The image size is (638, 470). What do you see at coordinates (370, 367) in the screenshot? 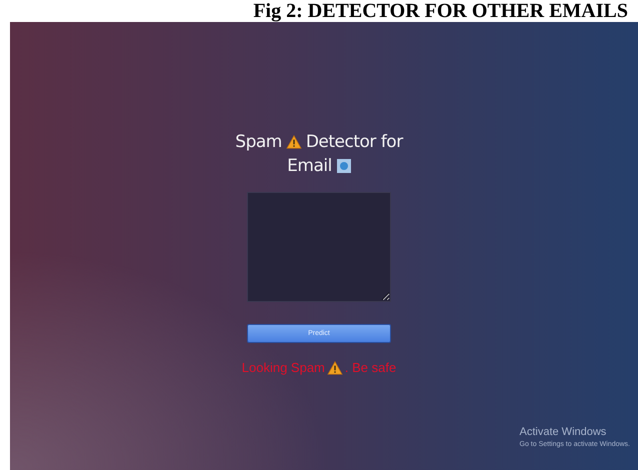
I see `result-text: . Be safe` at bounding box center [370, 367].